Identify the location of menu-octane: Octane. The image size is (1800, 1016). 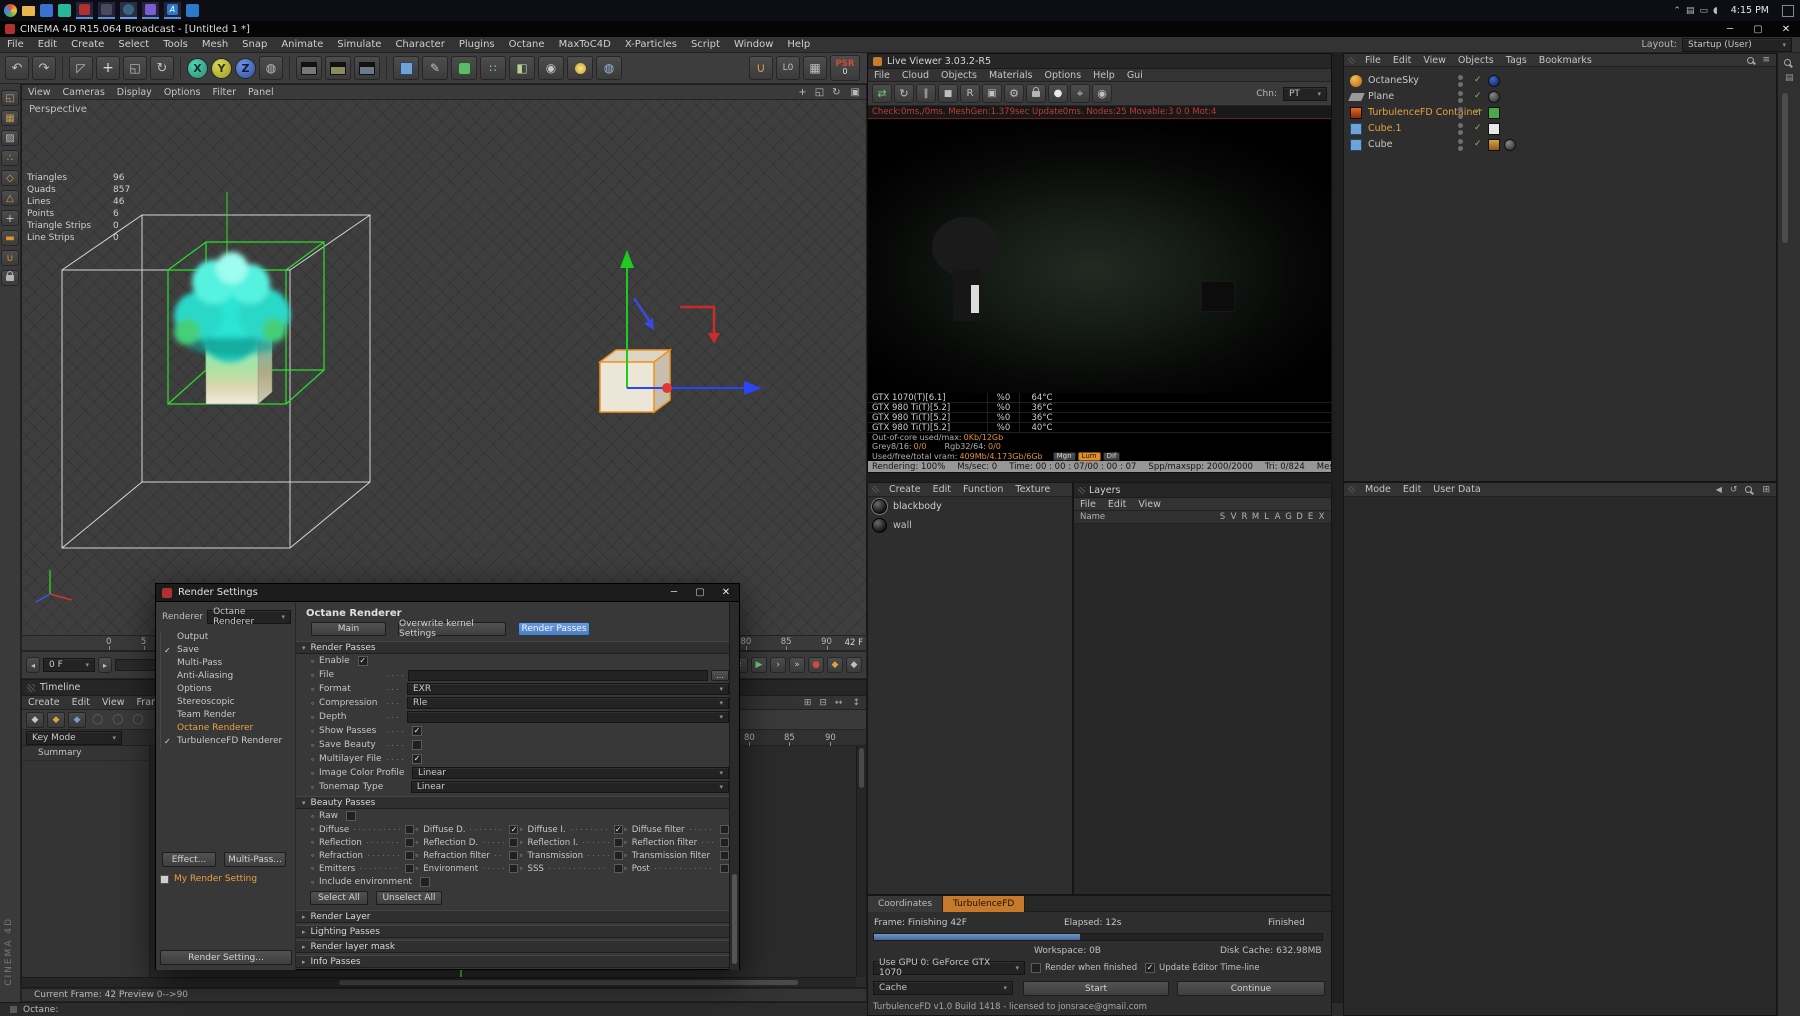
(527, 44).